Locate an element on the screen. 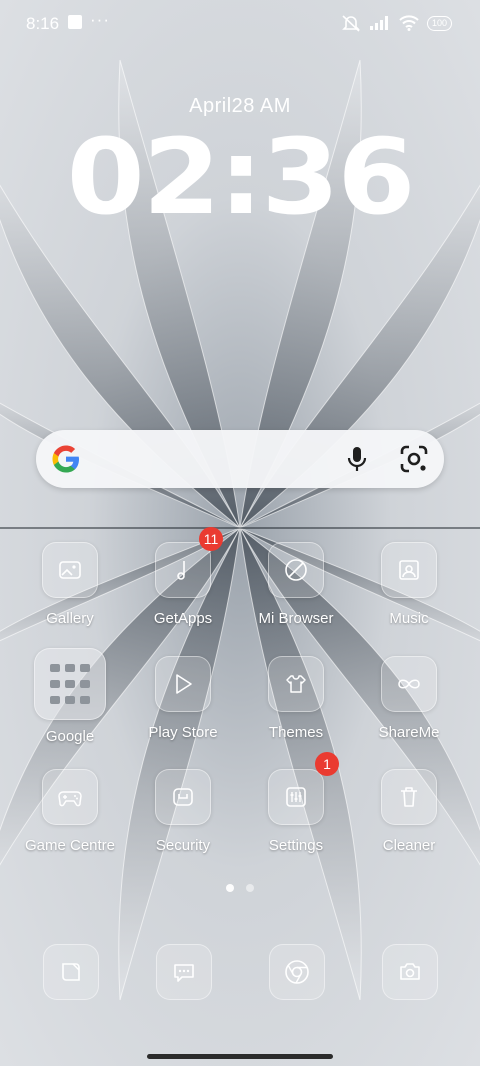  chrome-icon is located at coordinates (297, 972).